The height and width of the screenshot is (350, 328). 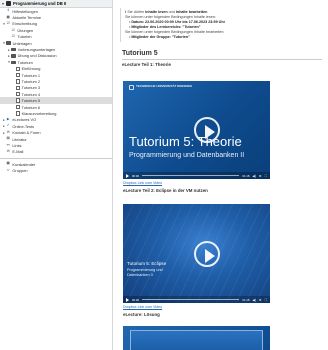 I want to click on group-icon: ☺, so click(x=8, y=169).